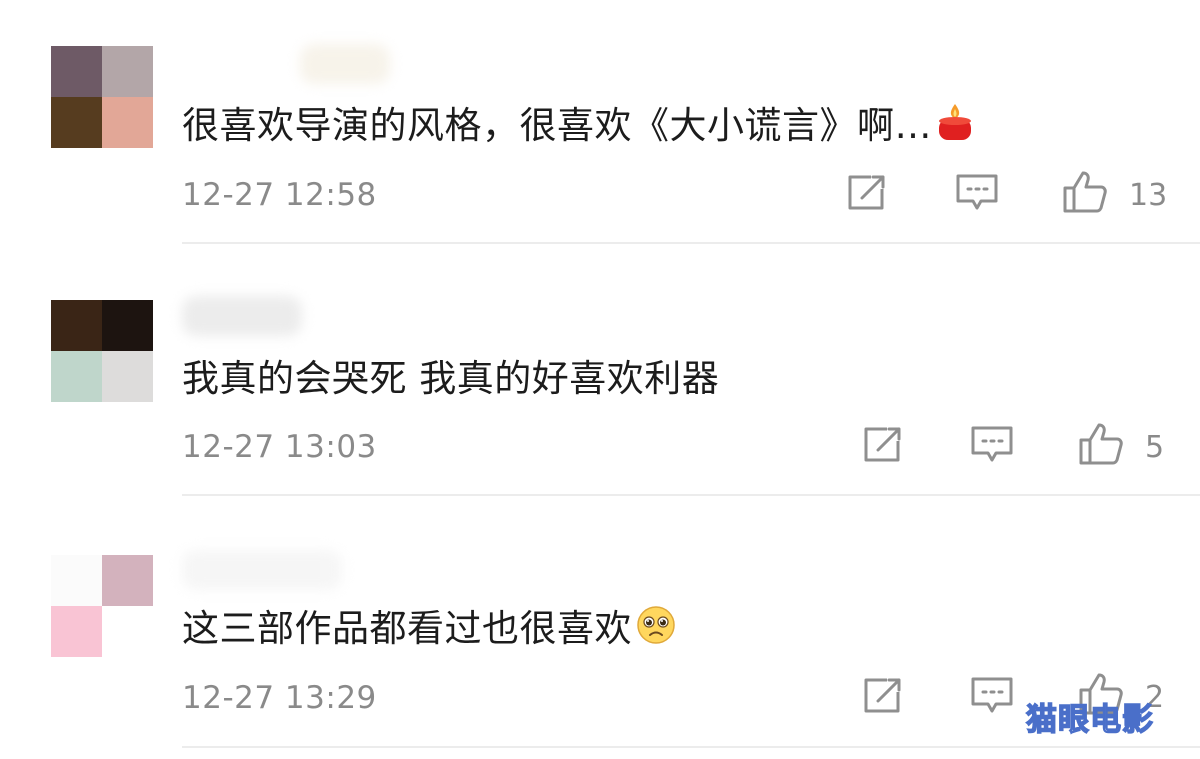  I want to click on pleading-face-emoji-icon, so click(656, 629).